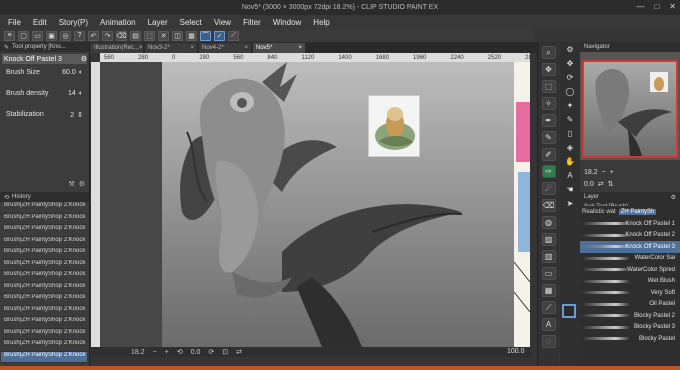 This screenshot has width=680, height=370. What do you see at coordinates (570, 78) in the screenshot?
I see `rotate-icon: ⟳` at bounding box center [570, 78].